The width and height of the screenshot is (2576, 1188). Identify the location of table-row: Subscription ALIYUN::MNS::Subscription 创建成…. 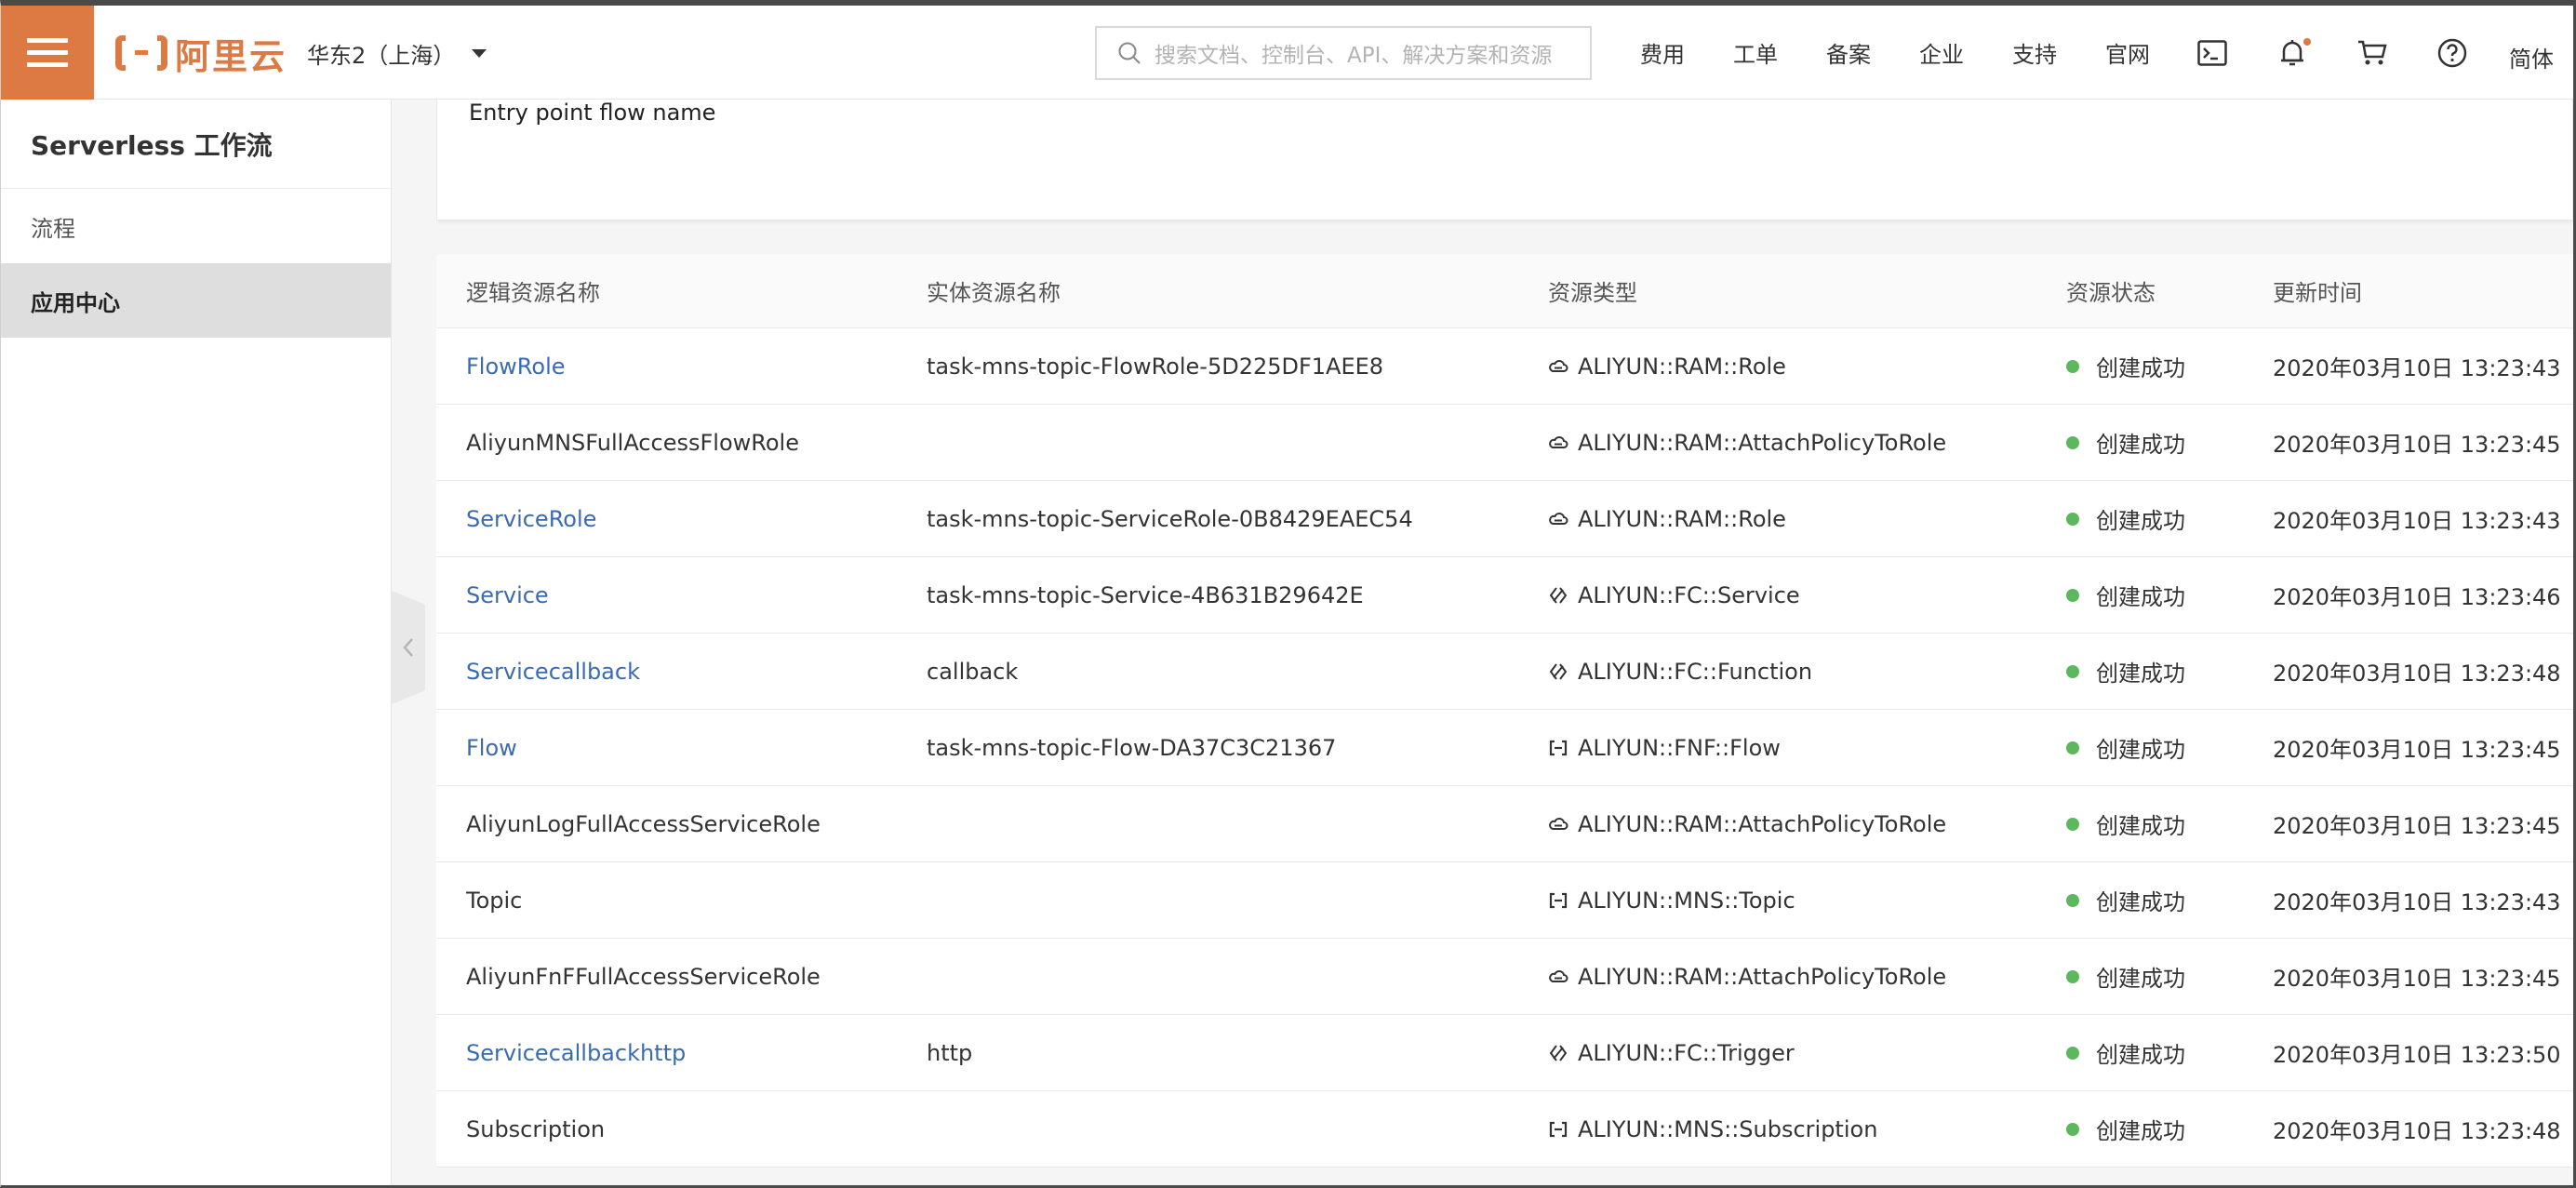
(1504, 1129).